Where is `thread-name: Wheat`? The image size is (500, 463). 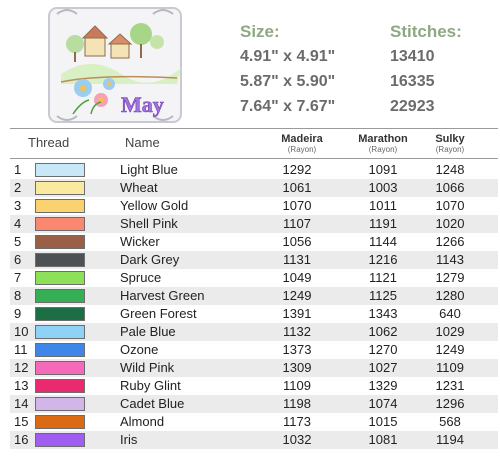 thread-name: Wheat is located at coordinates (139, 187).